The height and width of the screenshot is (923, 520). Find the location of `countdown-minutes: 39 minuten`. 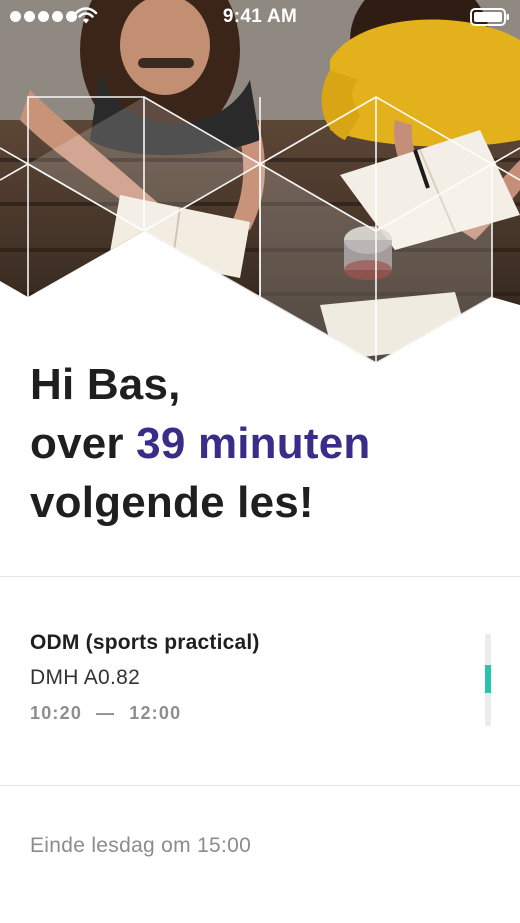

countdown-minutes: 39 minuten is located at coordinates (253, 443).